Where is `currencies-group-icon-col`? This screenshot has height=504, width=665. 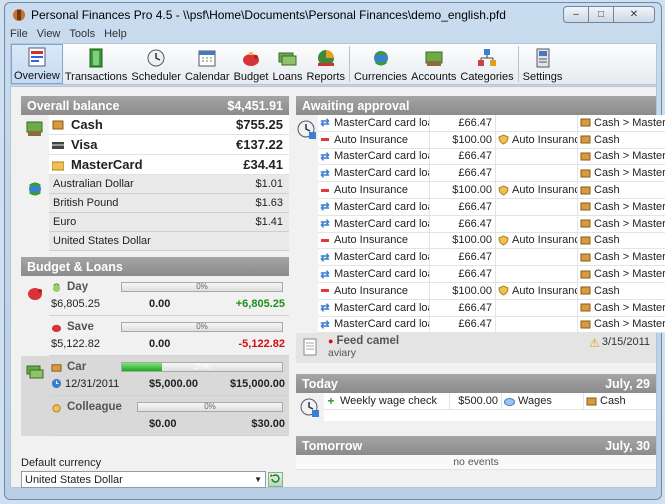
currencies-group-icon-col is located at coordinates (35, 213).